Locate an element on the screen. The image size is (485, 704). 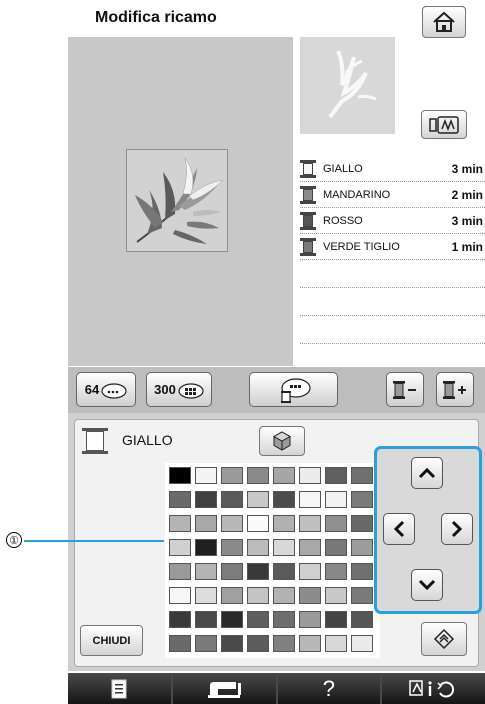
document-button is located at coordinates (120, 688).